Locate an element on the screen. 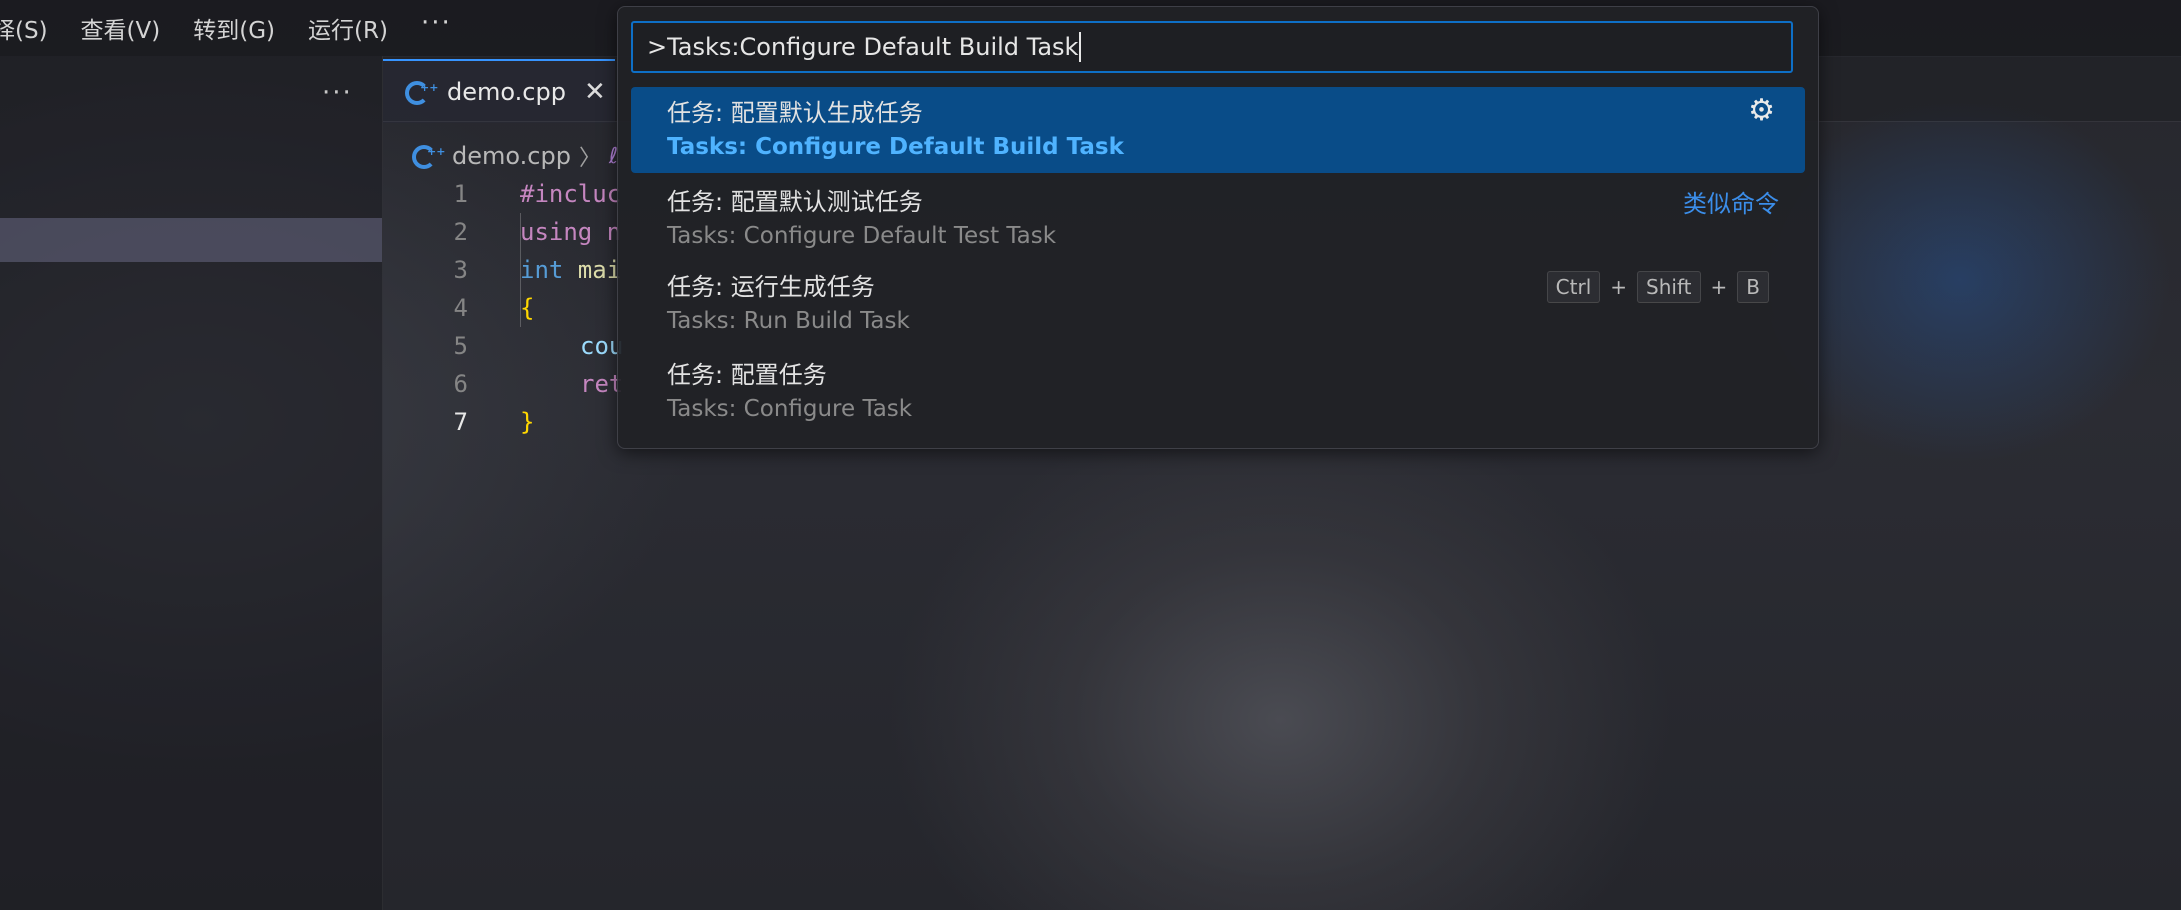 The image size is (2181, 910). keybinding: Ctrl + Shift + B is located at coordinates (1657, 287).